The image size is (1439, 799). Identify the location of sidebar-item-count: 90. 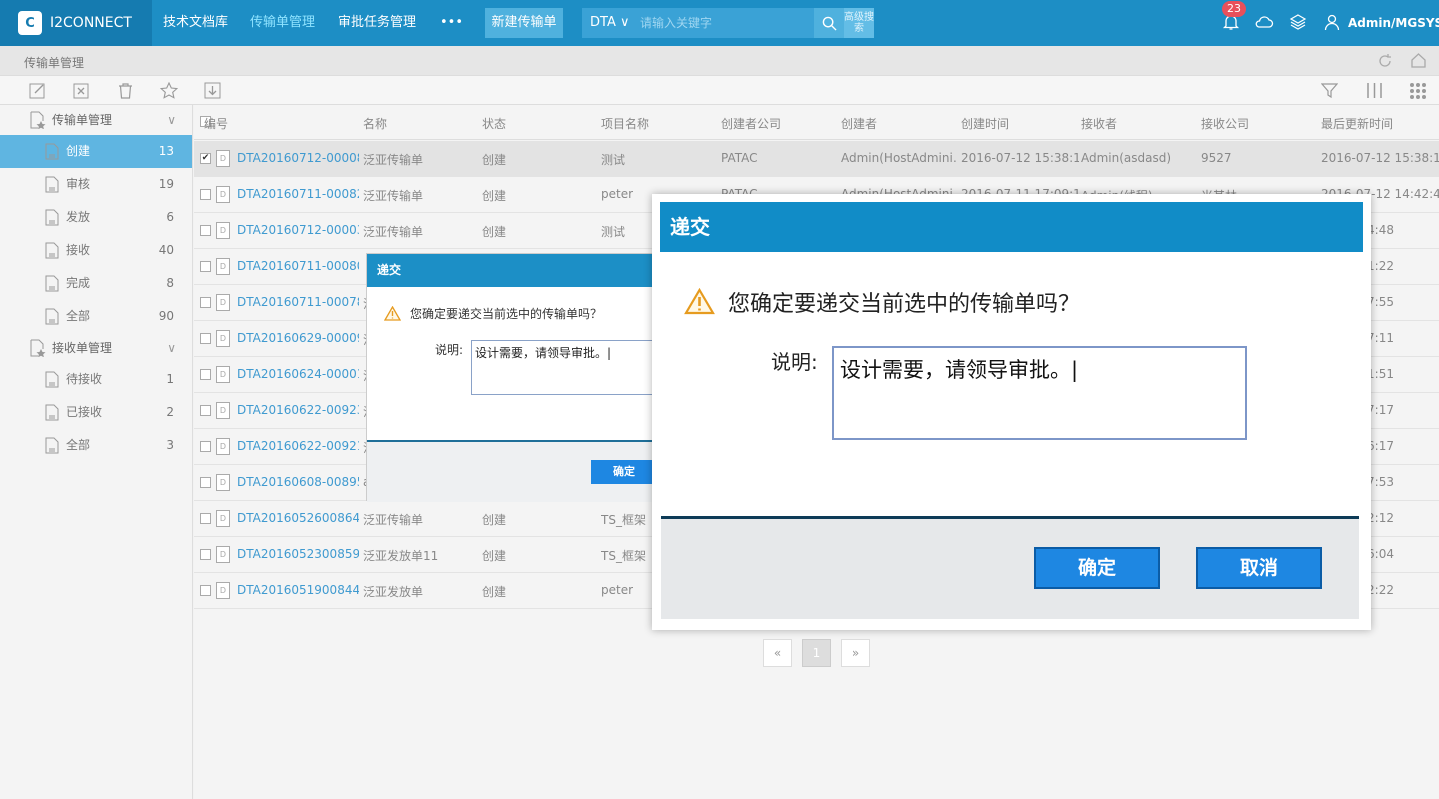
(166, 316).